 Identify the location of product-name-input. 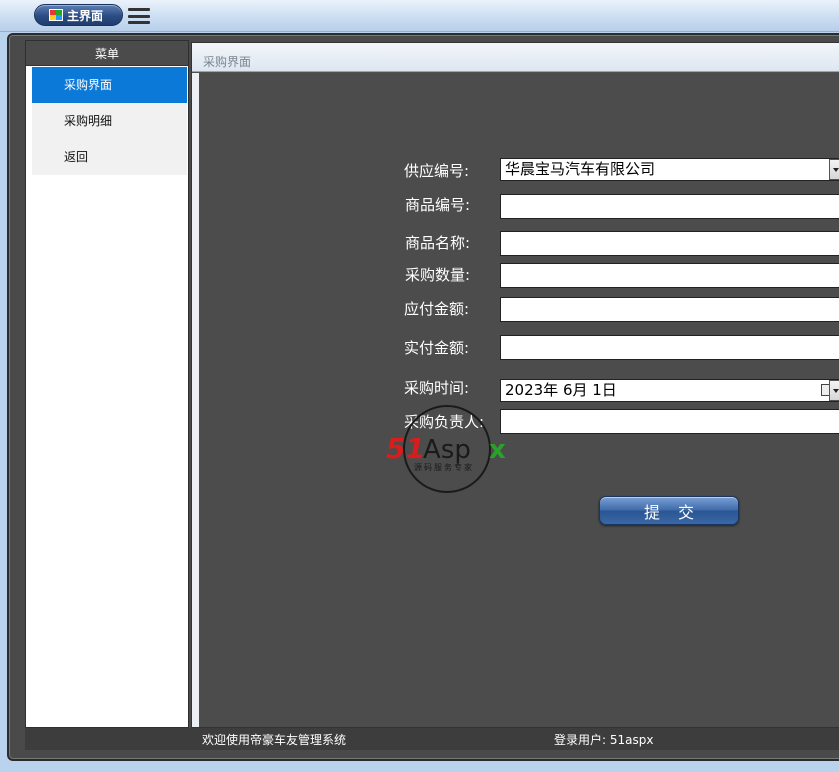
(669, 243).